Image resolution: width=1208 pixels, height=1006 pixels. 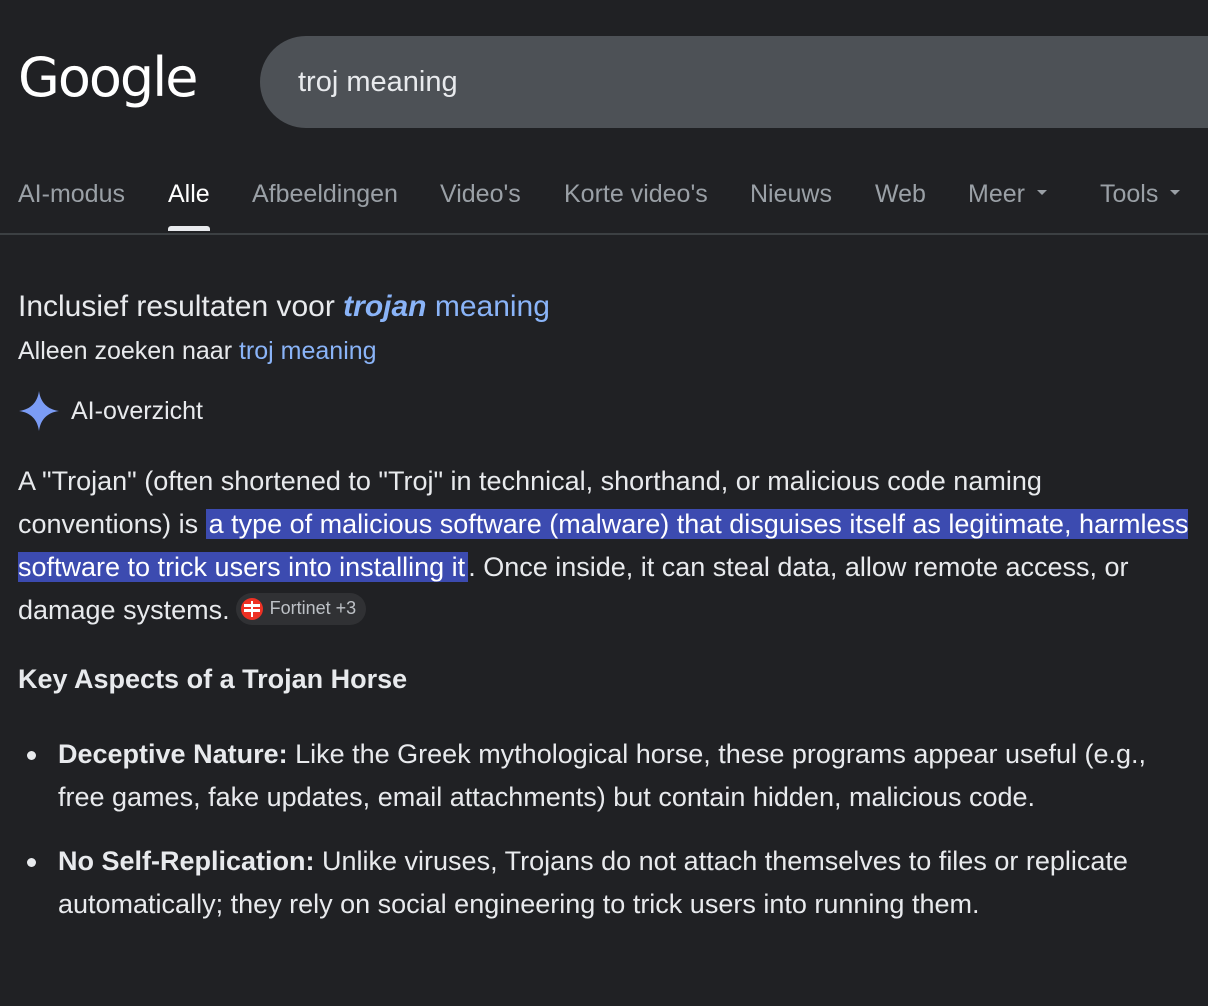 What do you see at coordinates (748, 82) in the screenshot?
I see `search-input` at bounding box center [748, 82].